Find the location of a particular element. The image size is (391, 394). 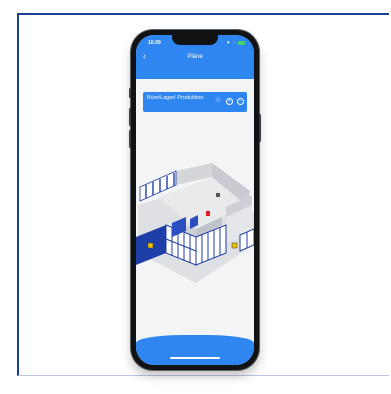

battery-icon is located at coordinates (241, 42).